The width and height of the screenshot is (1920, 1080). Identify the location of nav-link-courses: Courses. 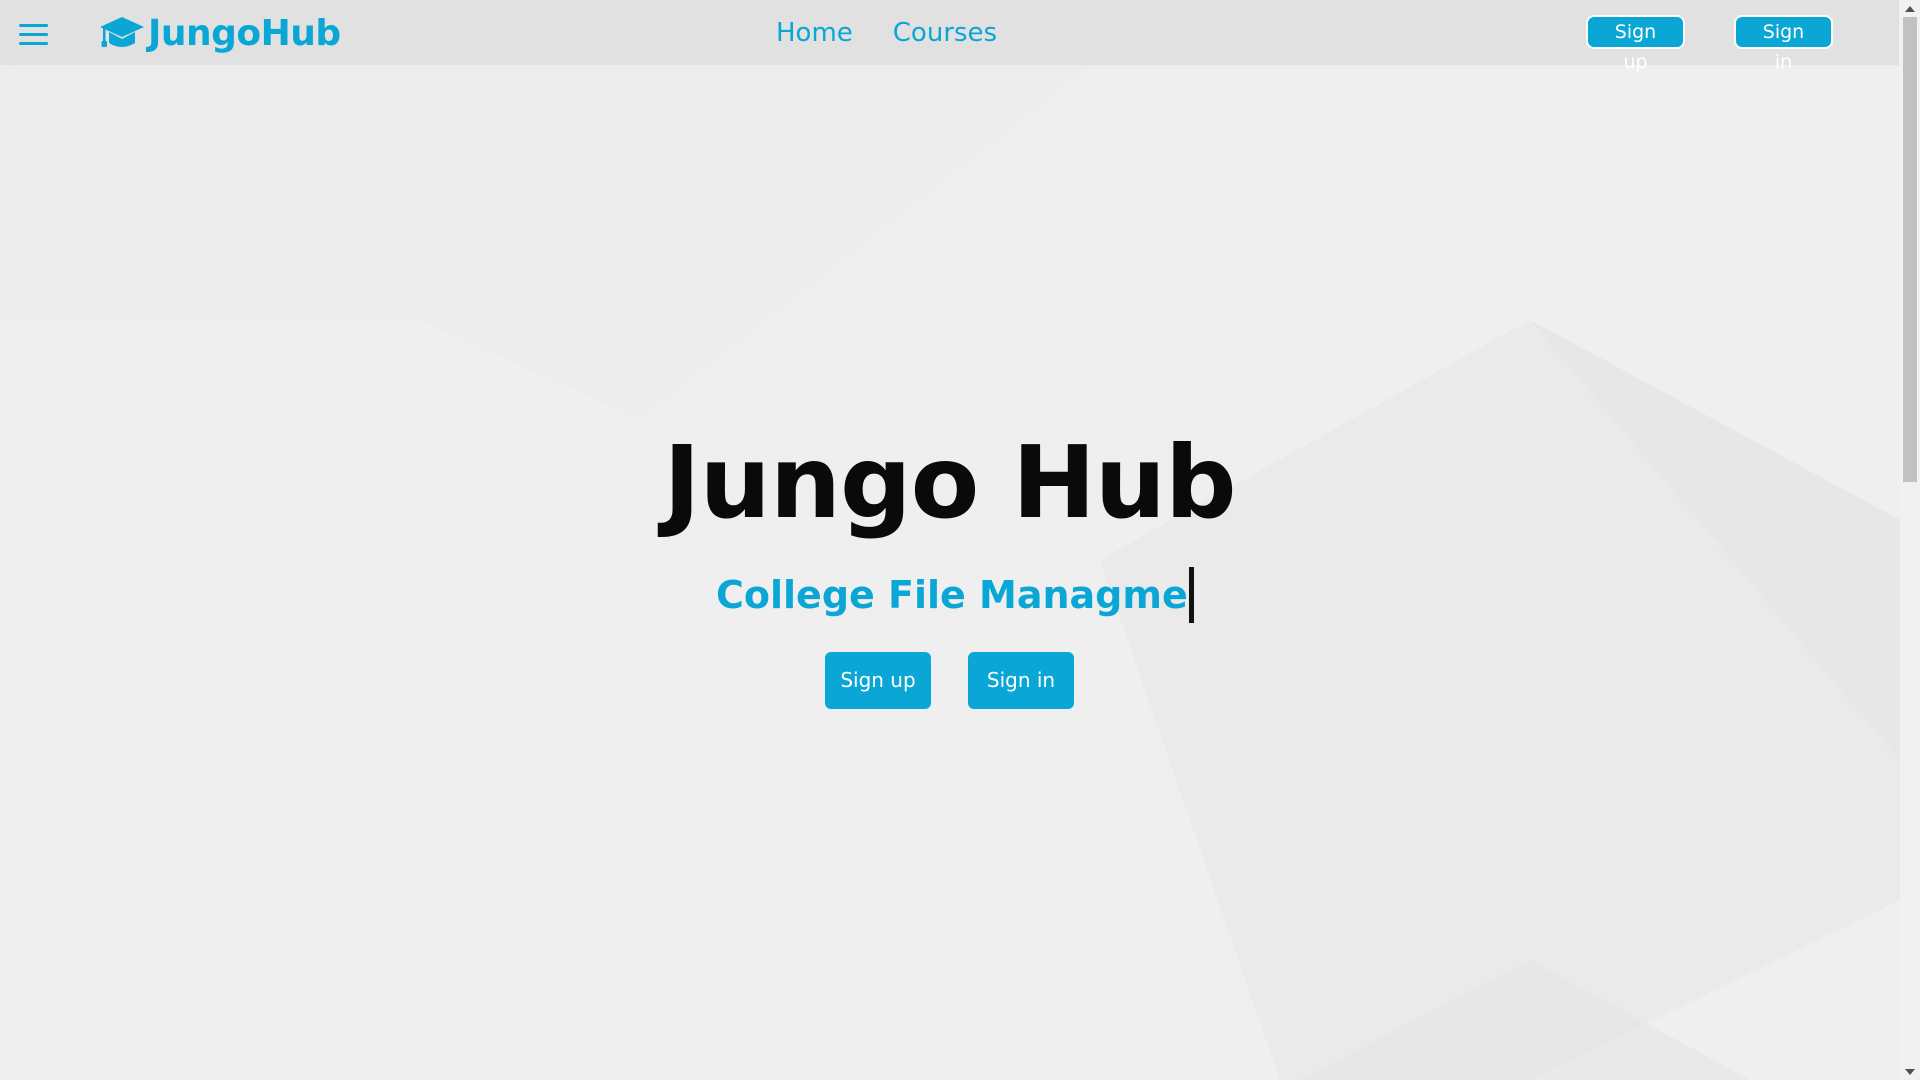
(945, 33).